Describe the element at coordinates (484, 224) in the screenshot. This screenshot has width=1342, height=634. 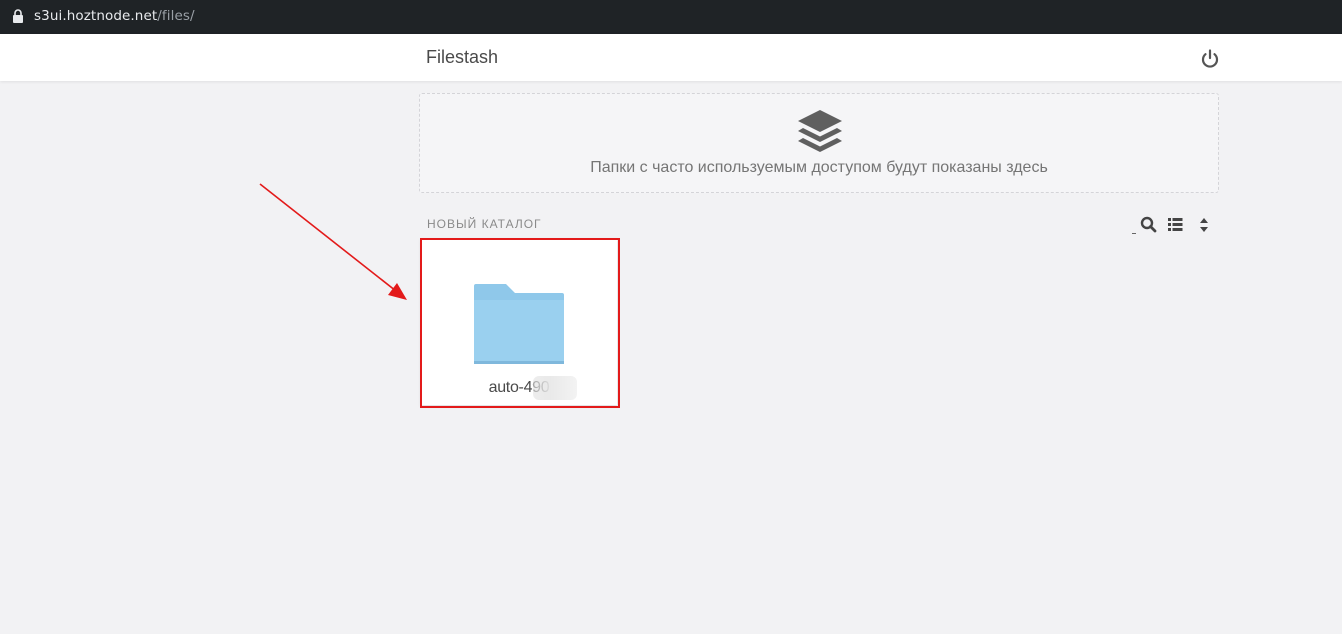
I see `section-label: НОВЫЙ КАТАЛОГ` at that location.